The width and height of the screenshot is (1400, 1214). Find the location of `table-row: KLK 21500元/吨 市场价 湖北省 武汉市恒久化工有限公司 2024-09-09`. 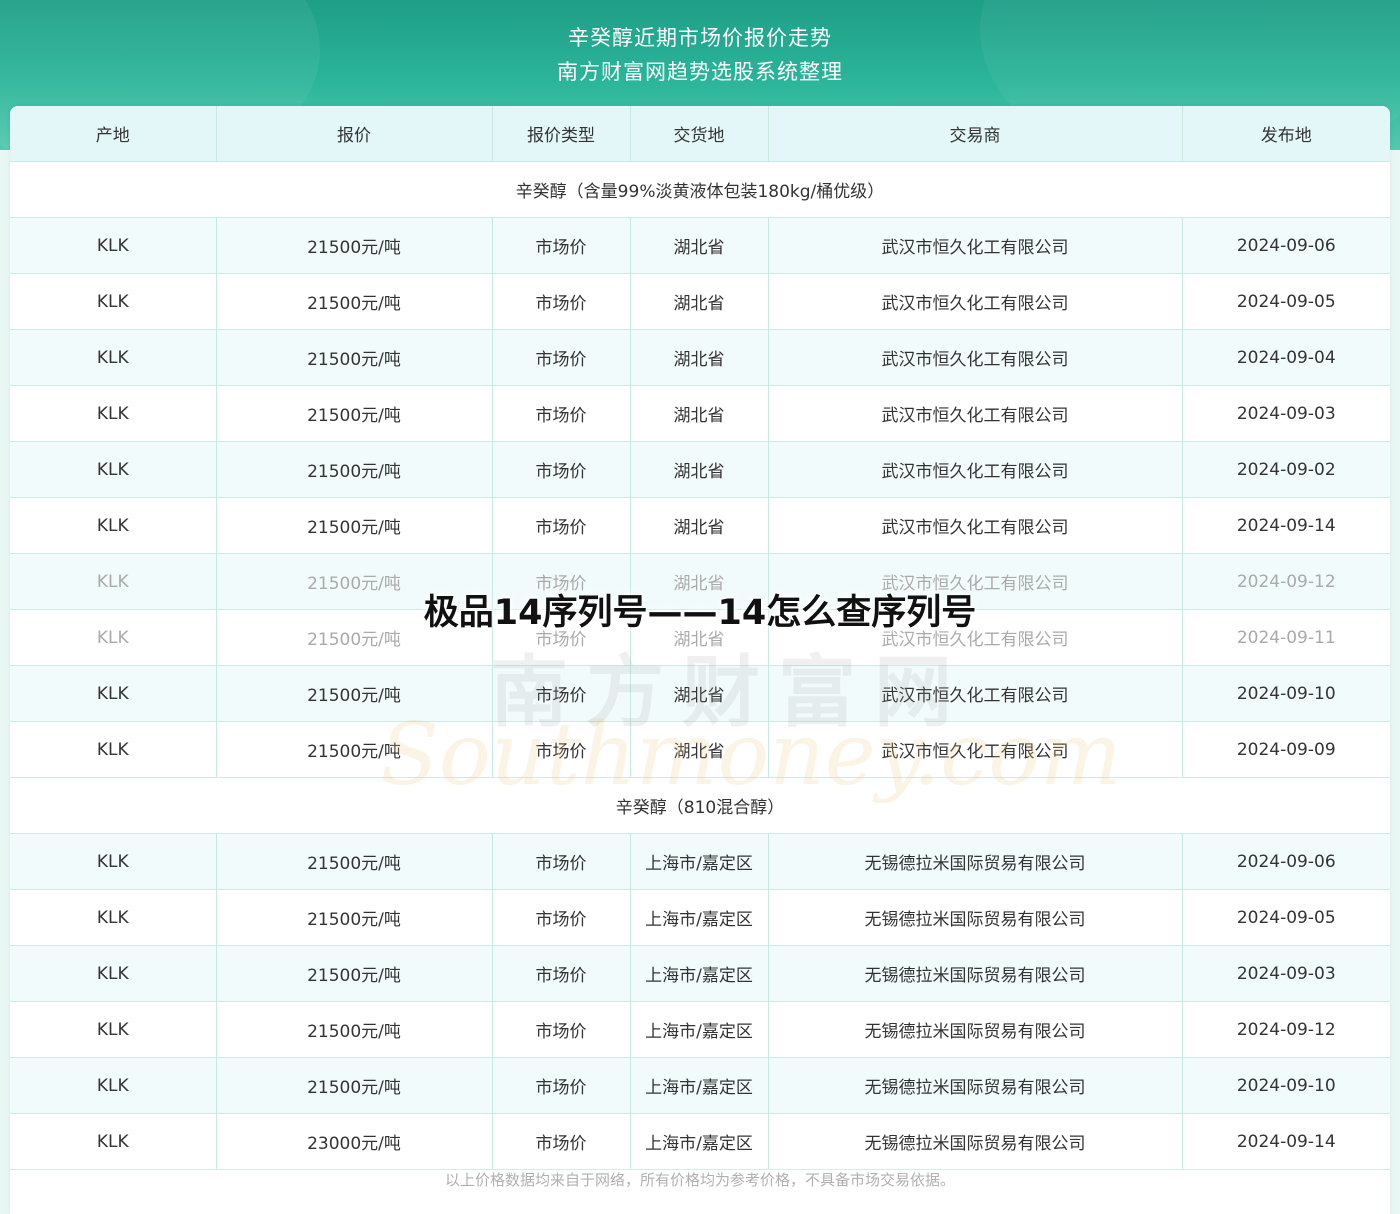

table-row: KLK 21500元/吨 市场价 湖北省 武汉市恒久化工有限公司 2024-09-09 is located at coordinates (700, 749).